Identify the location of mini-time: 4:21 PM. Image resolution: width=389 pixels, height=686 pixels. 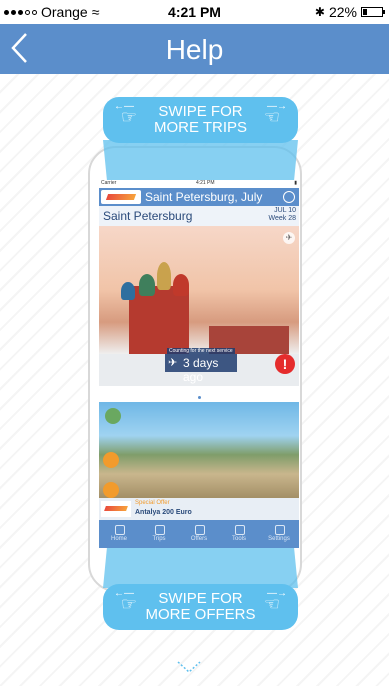
(205, 183).